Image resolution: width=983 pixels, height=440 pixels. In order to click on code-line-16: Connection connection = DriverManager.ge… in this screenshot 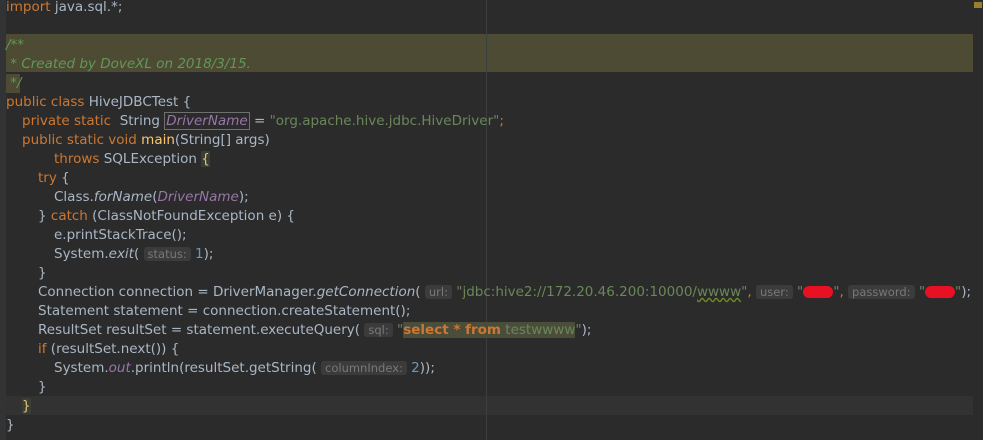, I will do `click(505, 292)`.